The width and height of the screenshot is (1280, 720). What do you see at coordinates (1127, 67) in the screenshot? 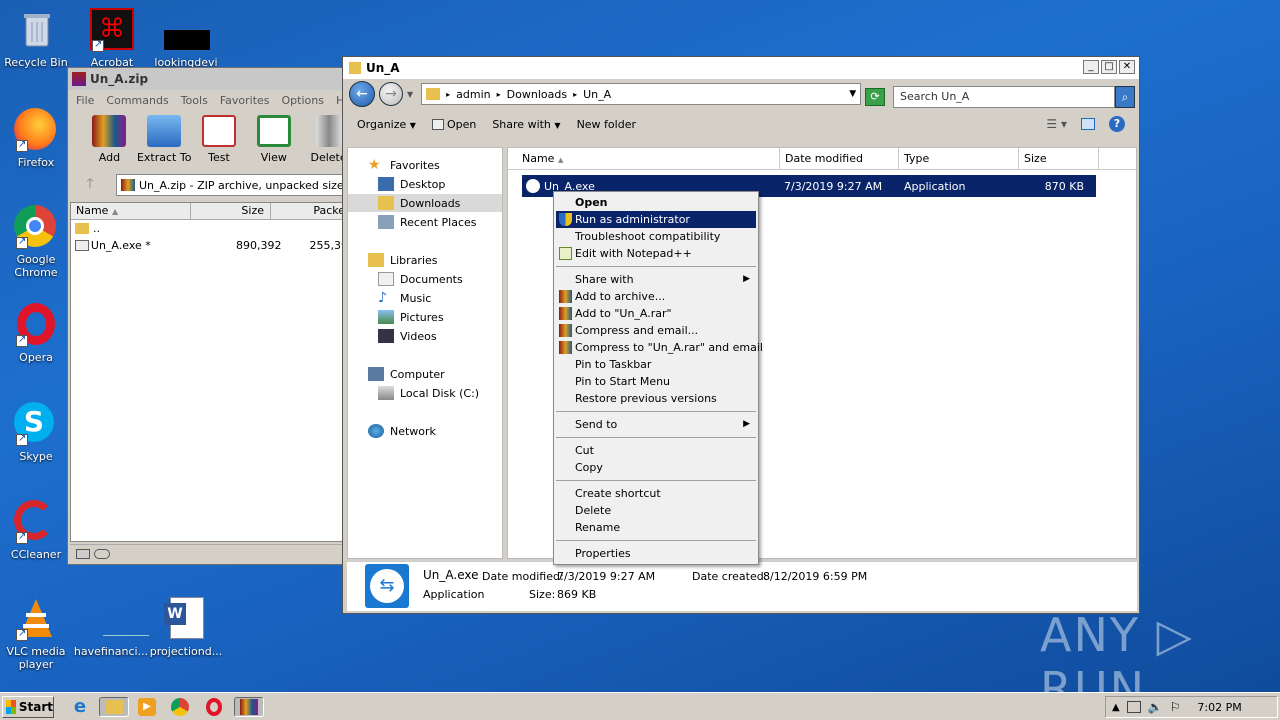
I see `close-button: ✕` at bounding box center [1127, 67].